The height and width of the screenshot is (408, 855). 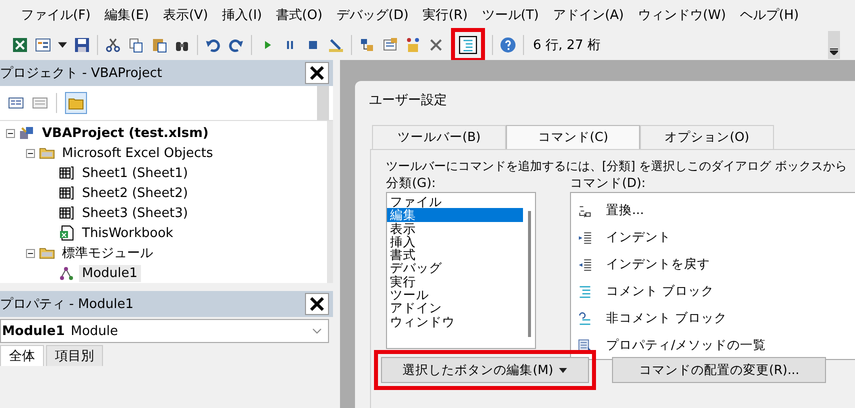 What do you see at coordinates (127, 15) in the screenshot?
I see `menu-item: 編集(E)` at bounding box center [127, 15].